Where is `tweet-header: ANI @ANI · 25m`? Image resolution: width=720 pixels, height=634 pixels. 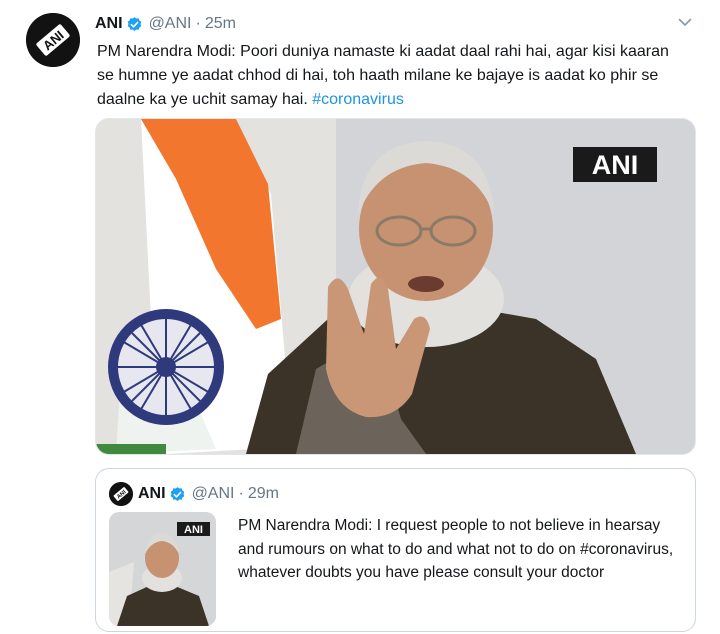 tweet-header: ANI @ANI · 25m is located at coordinates (165, 24).